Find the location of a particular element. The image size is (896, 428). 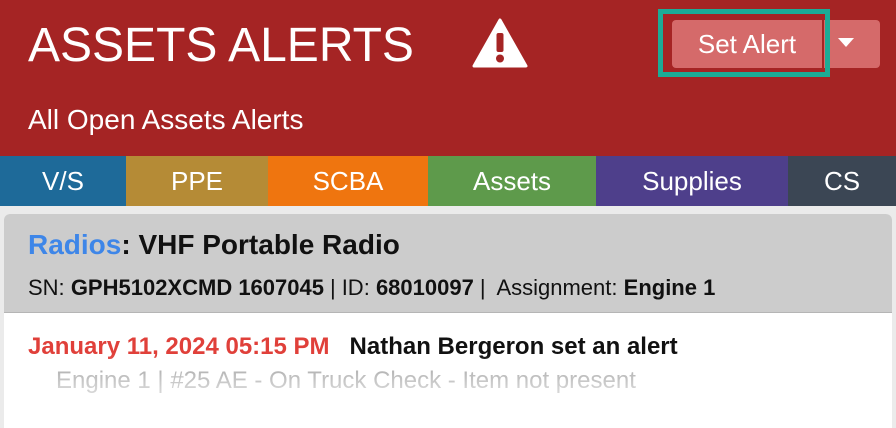

asset-category-link: Radios is located at coordinates (74, 244).